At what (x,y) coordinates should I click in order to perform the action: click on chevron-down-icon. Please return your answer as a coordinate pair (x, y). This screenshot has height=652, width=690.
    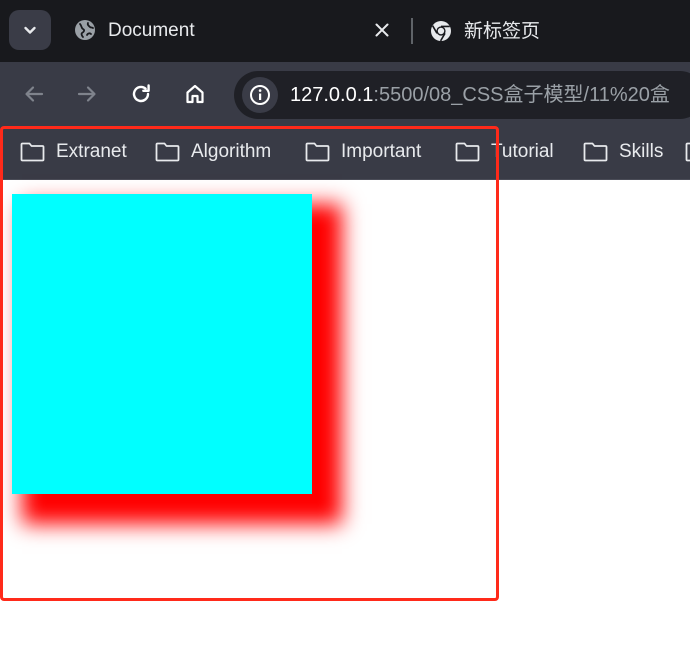
    Looking at the image, I should click on (30, 30).